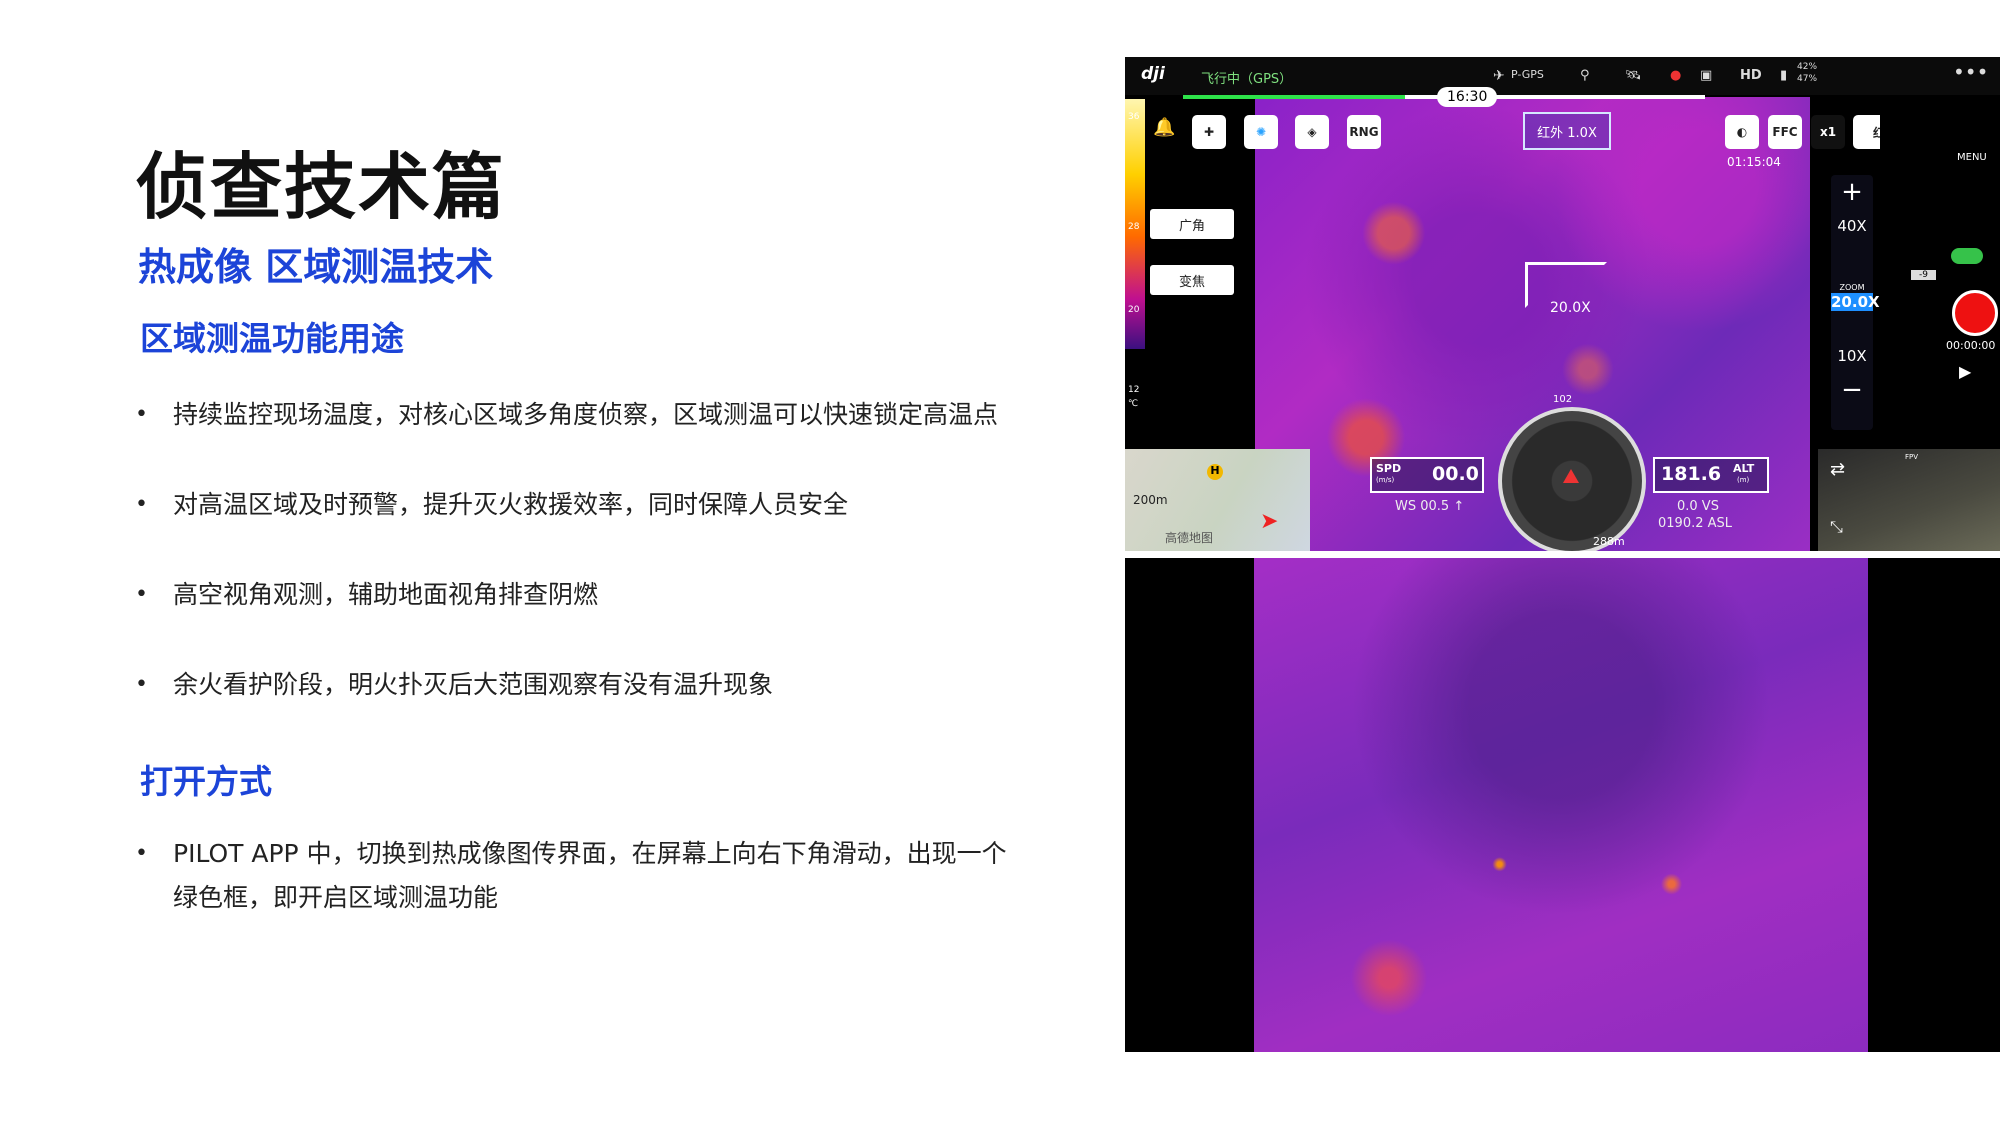 The height and width of the screenshot is (1126, 2000). I want to click on zoom-in-button: +, so click(1852, 192).